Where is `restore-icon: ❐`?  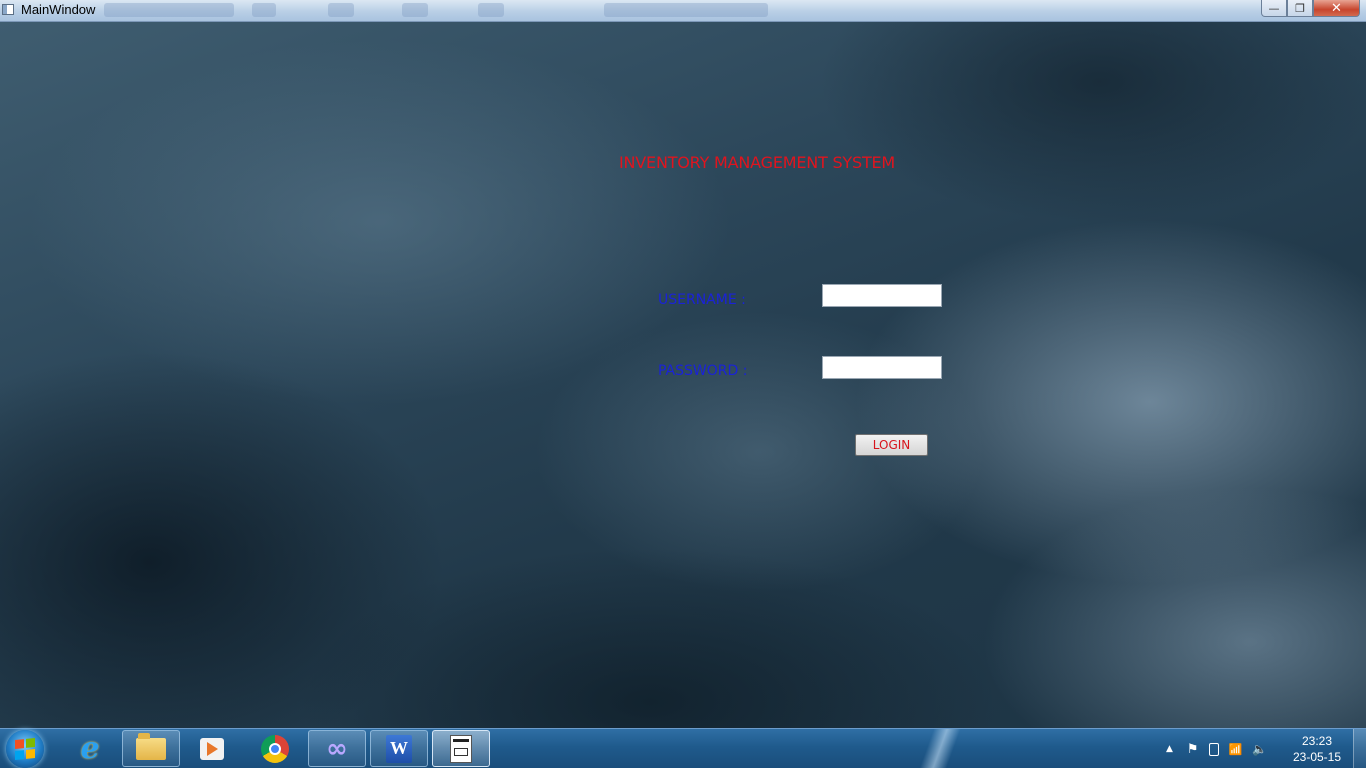 restore-icon: ❐ is located at coordinates (1300, 8).